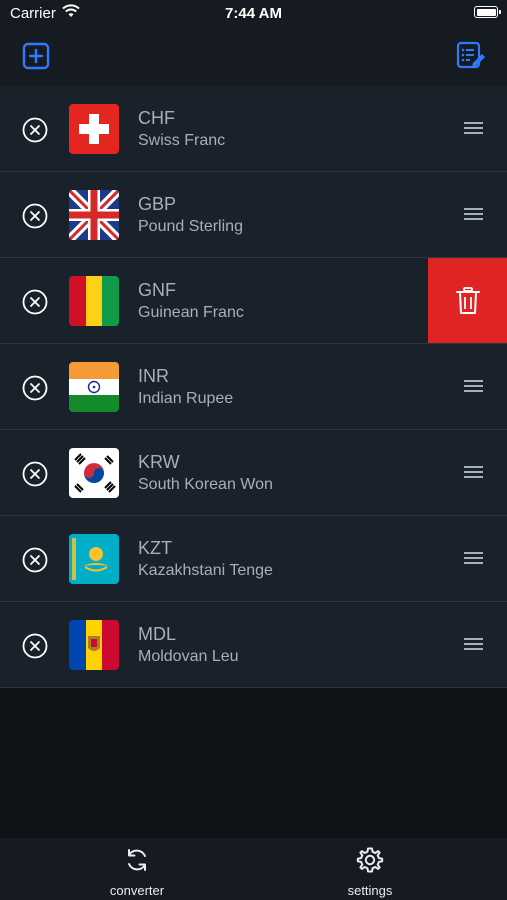  What do you see at coordinates (182, 140) in the screenshot?
I see `currency-name: Swiss Franc` at bounding box center [182, 140].